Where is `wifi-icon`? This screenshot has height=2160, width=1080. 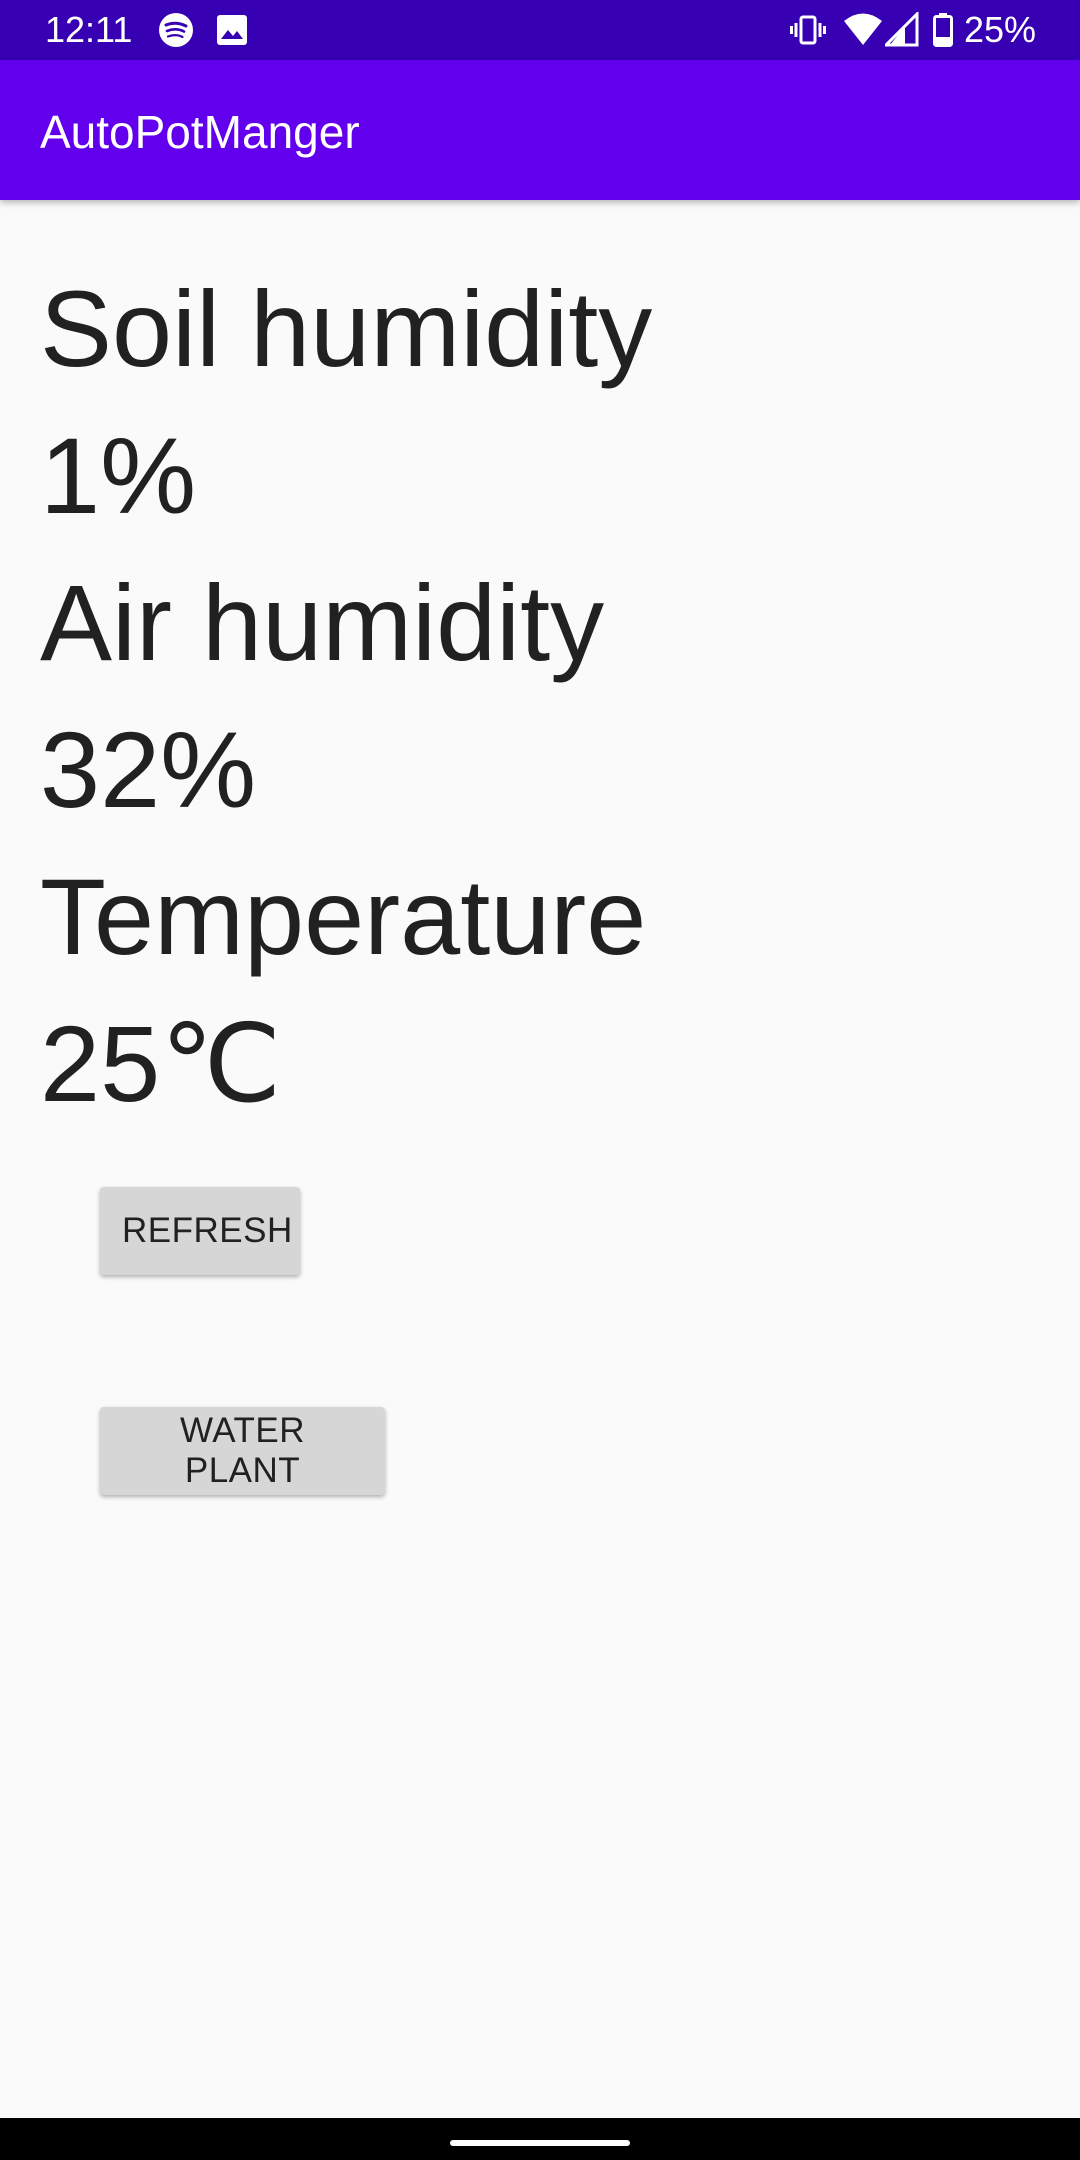 wifi-icon is located at coordinates (862, 30).